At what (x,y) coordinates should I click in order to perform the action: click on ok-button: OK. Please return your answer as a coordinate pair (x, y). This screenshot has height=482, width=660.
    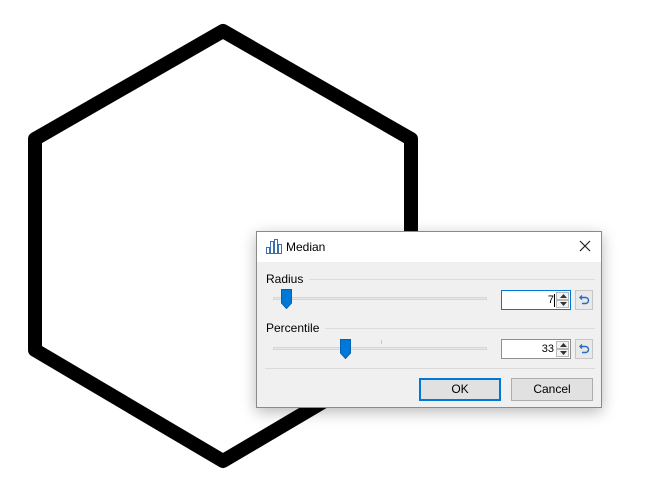
    Looking at the image, I should click on (460, 389).